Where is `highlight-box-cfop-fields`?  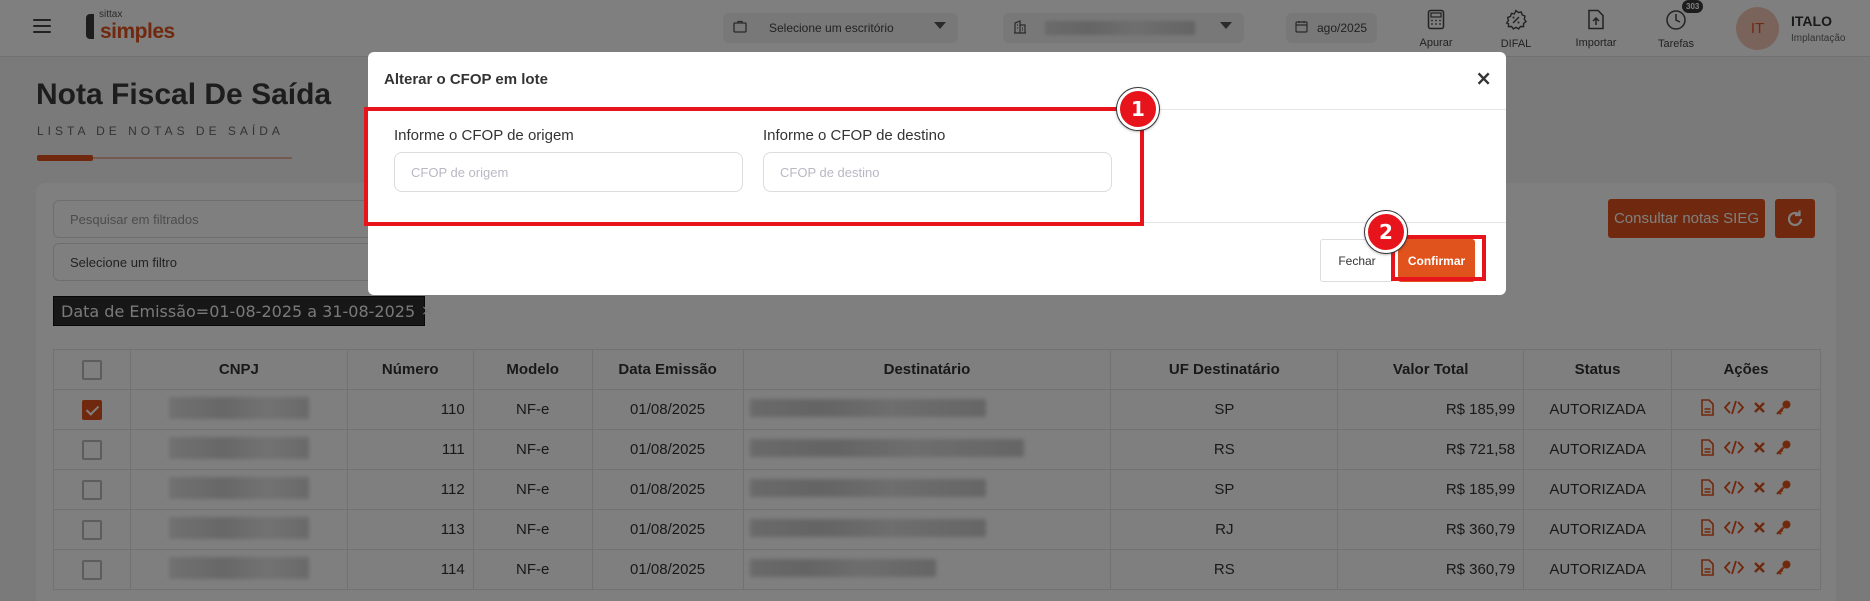 highlight-box-cfop-fields is located at coordinates (754, 166).